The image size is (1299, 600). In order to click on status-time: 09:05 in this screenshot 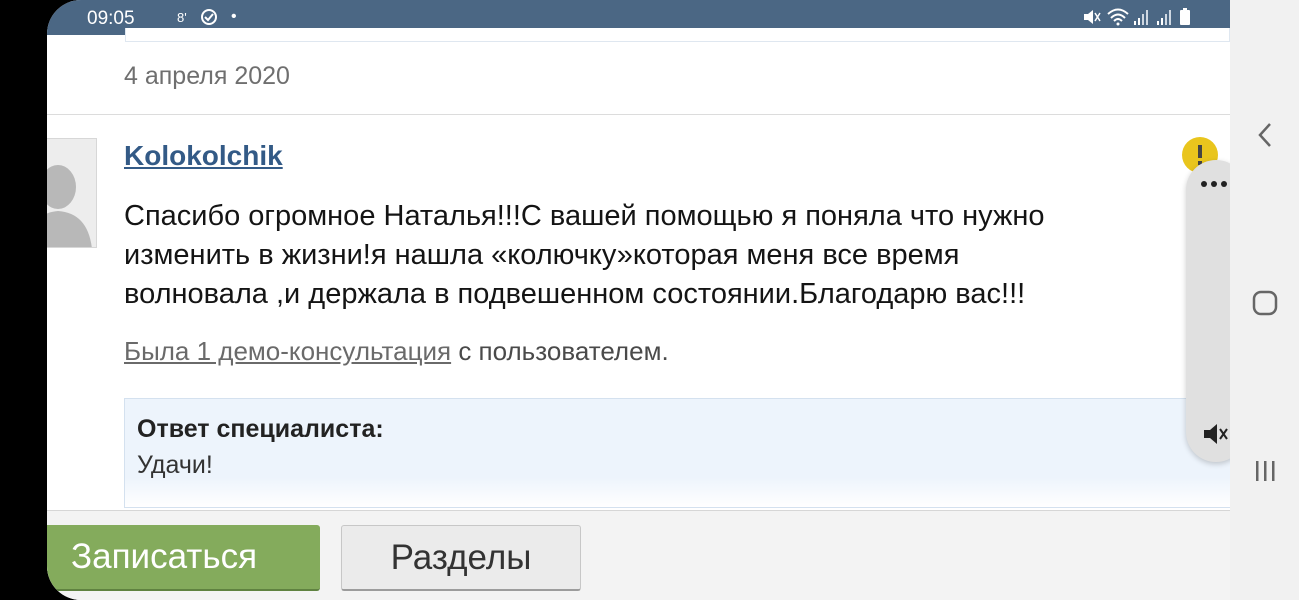, I will do `click(111, 18)`.